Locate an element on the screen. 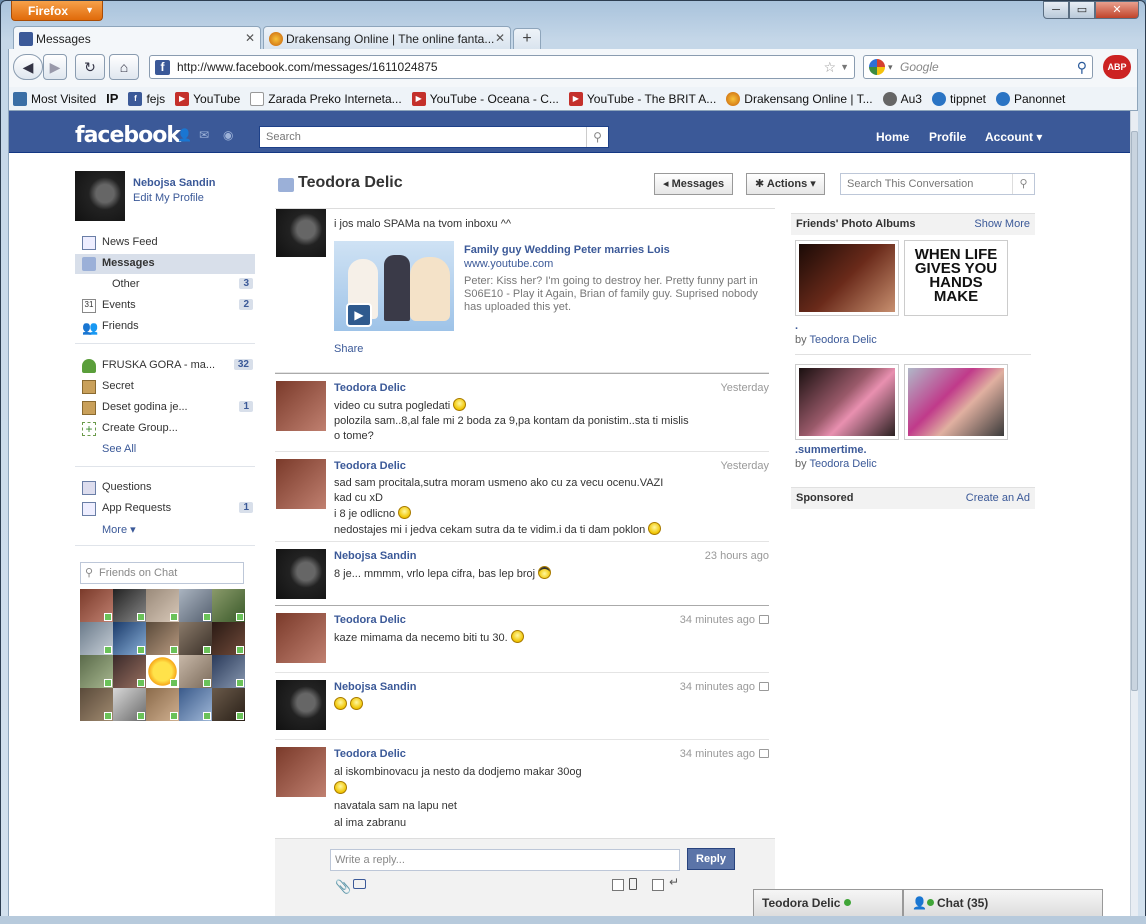 The height and width of the screenshot is (924, 1146). chevron-down-icon: ▼ is located at coordinates (844, 67).